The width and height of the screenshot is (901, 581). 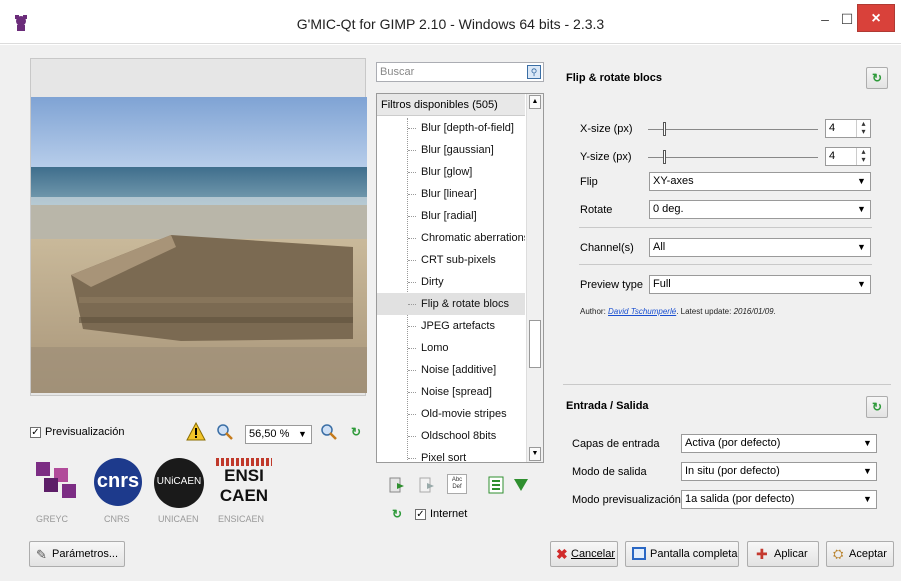 I want to click on filter-list-item: Old-movie stripes, so click(x=451, y=414).